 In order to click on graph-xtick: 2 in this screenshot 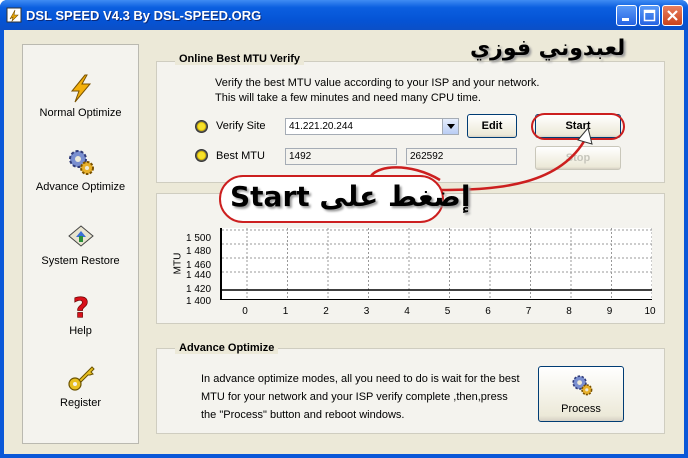, I will do `click(326, 311)`.